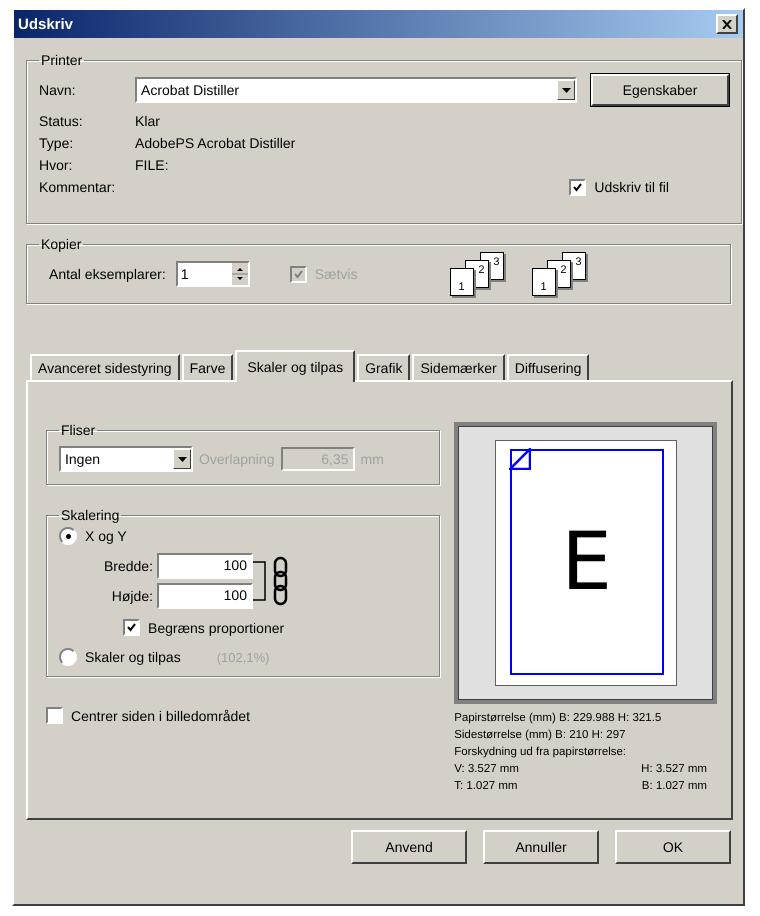 Image resolution: width=760 pixels, height=916 pixels. I want to click on tab: Diffusering, so click(548, 367).